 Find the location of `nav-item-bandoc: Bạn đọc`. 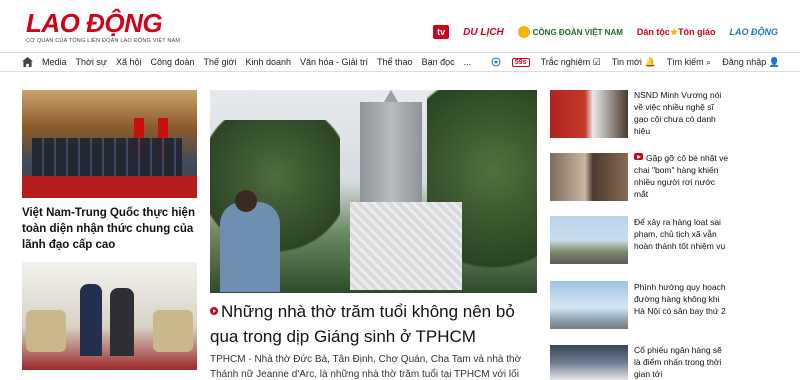

nav-item-bandoc: Bạn đọc is located at coordinates (438, 62).